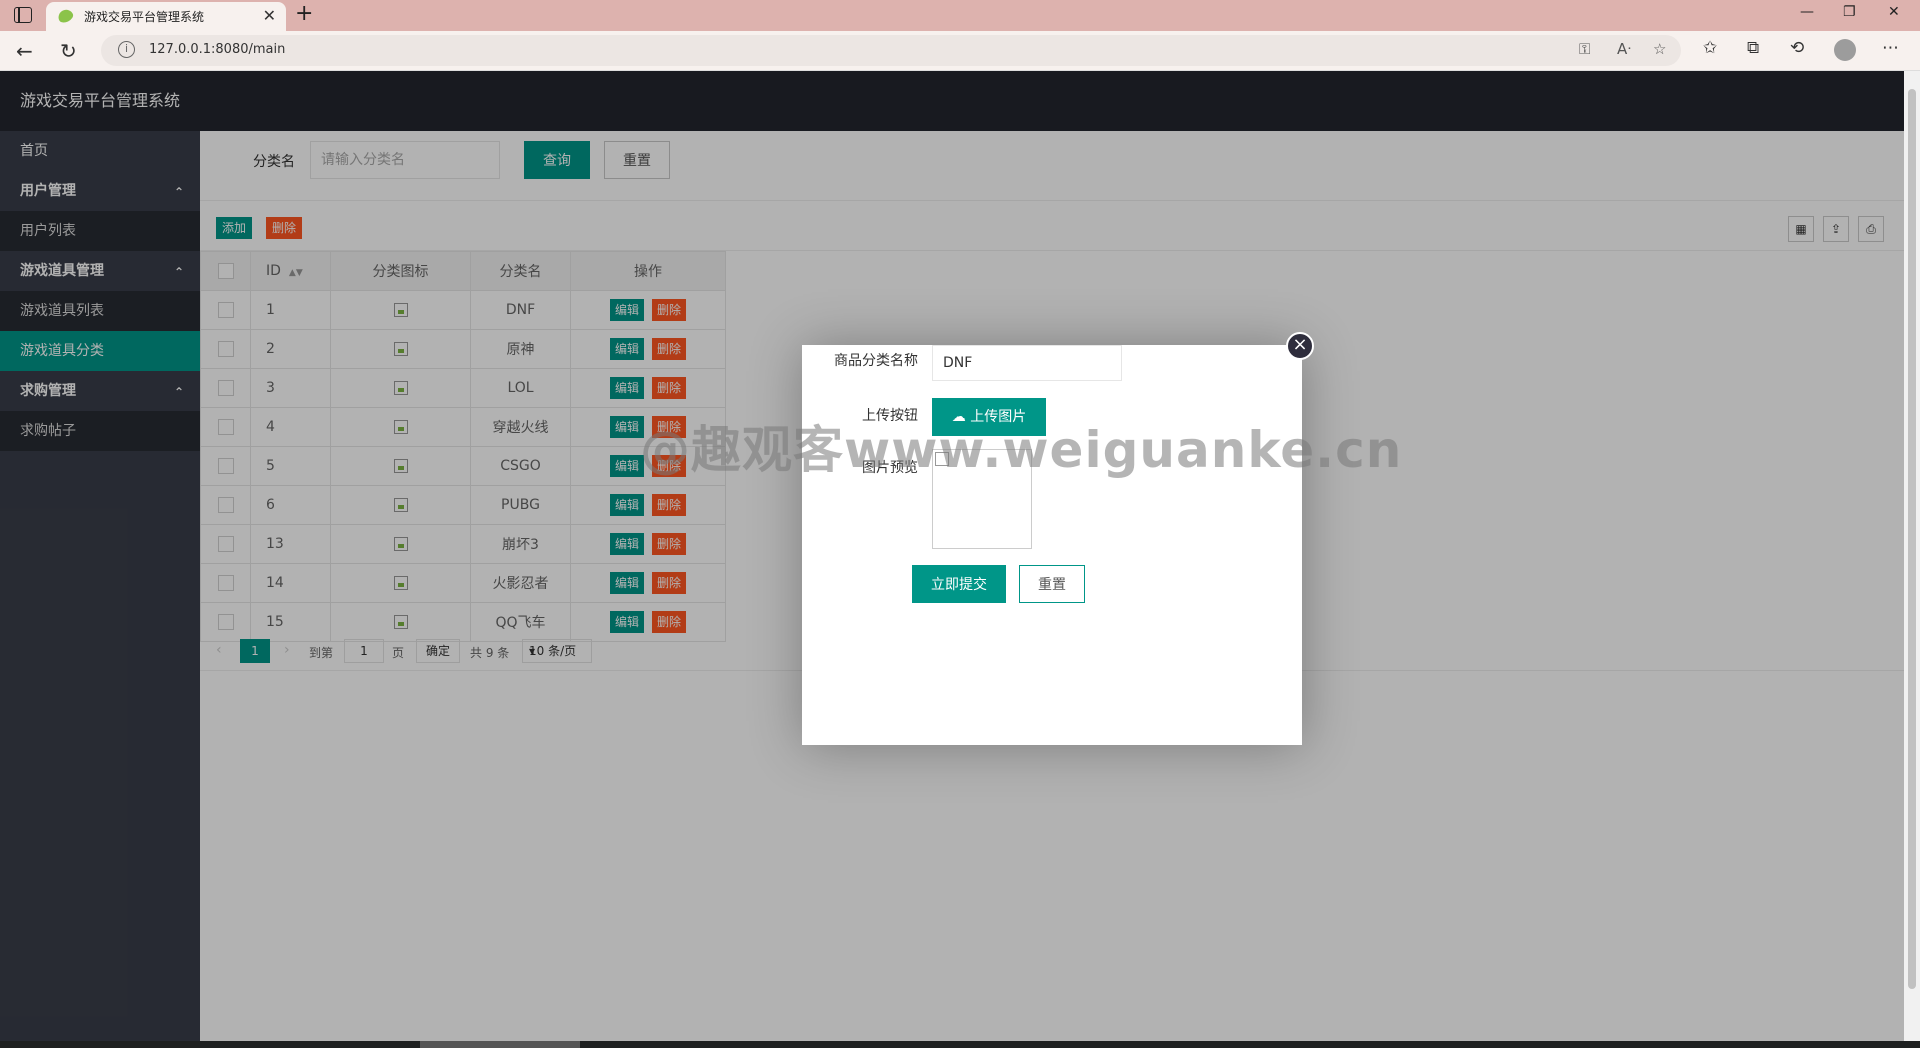  I want to click on back-arrow-icon: ←, so click(24, 51).